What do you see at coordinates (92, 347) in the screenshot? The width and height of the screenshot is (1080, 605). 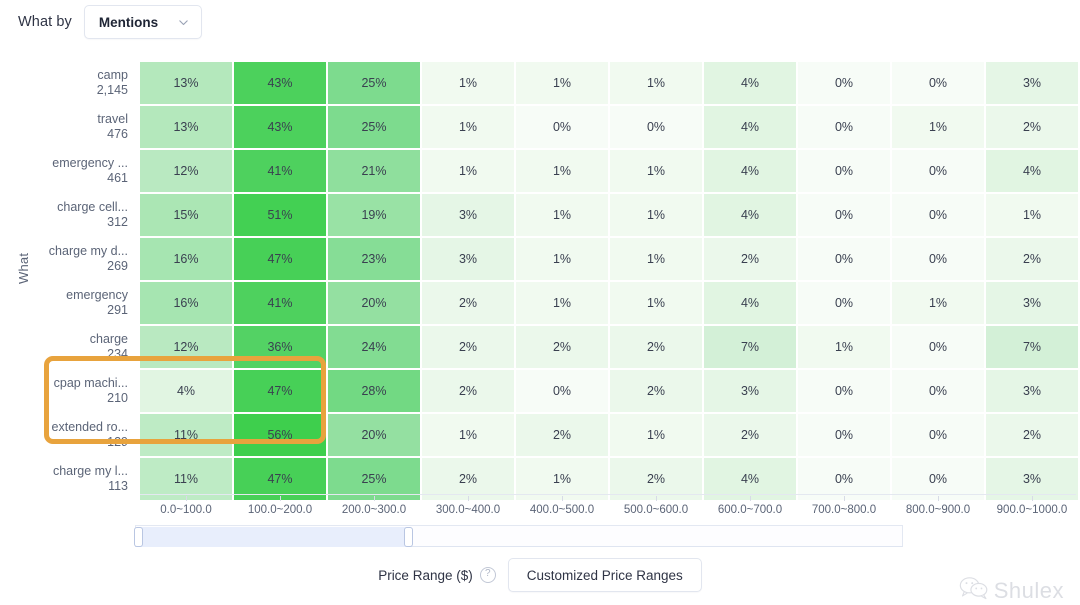 I see `row-label: charge 234` at bounding box center [92, 347].